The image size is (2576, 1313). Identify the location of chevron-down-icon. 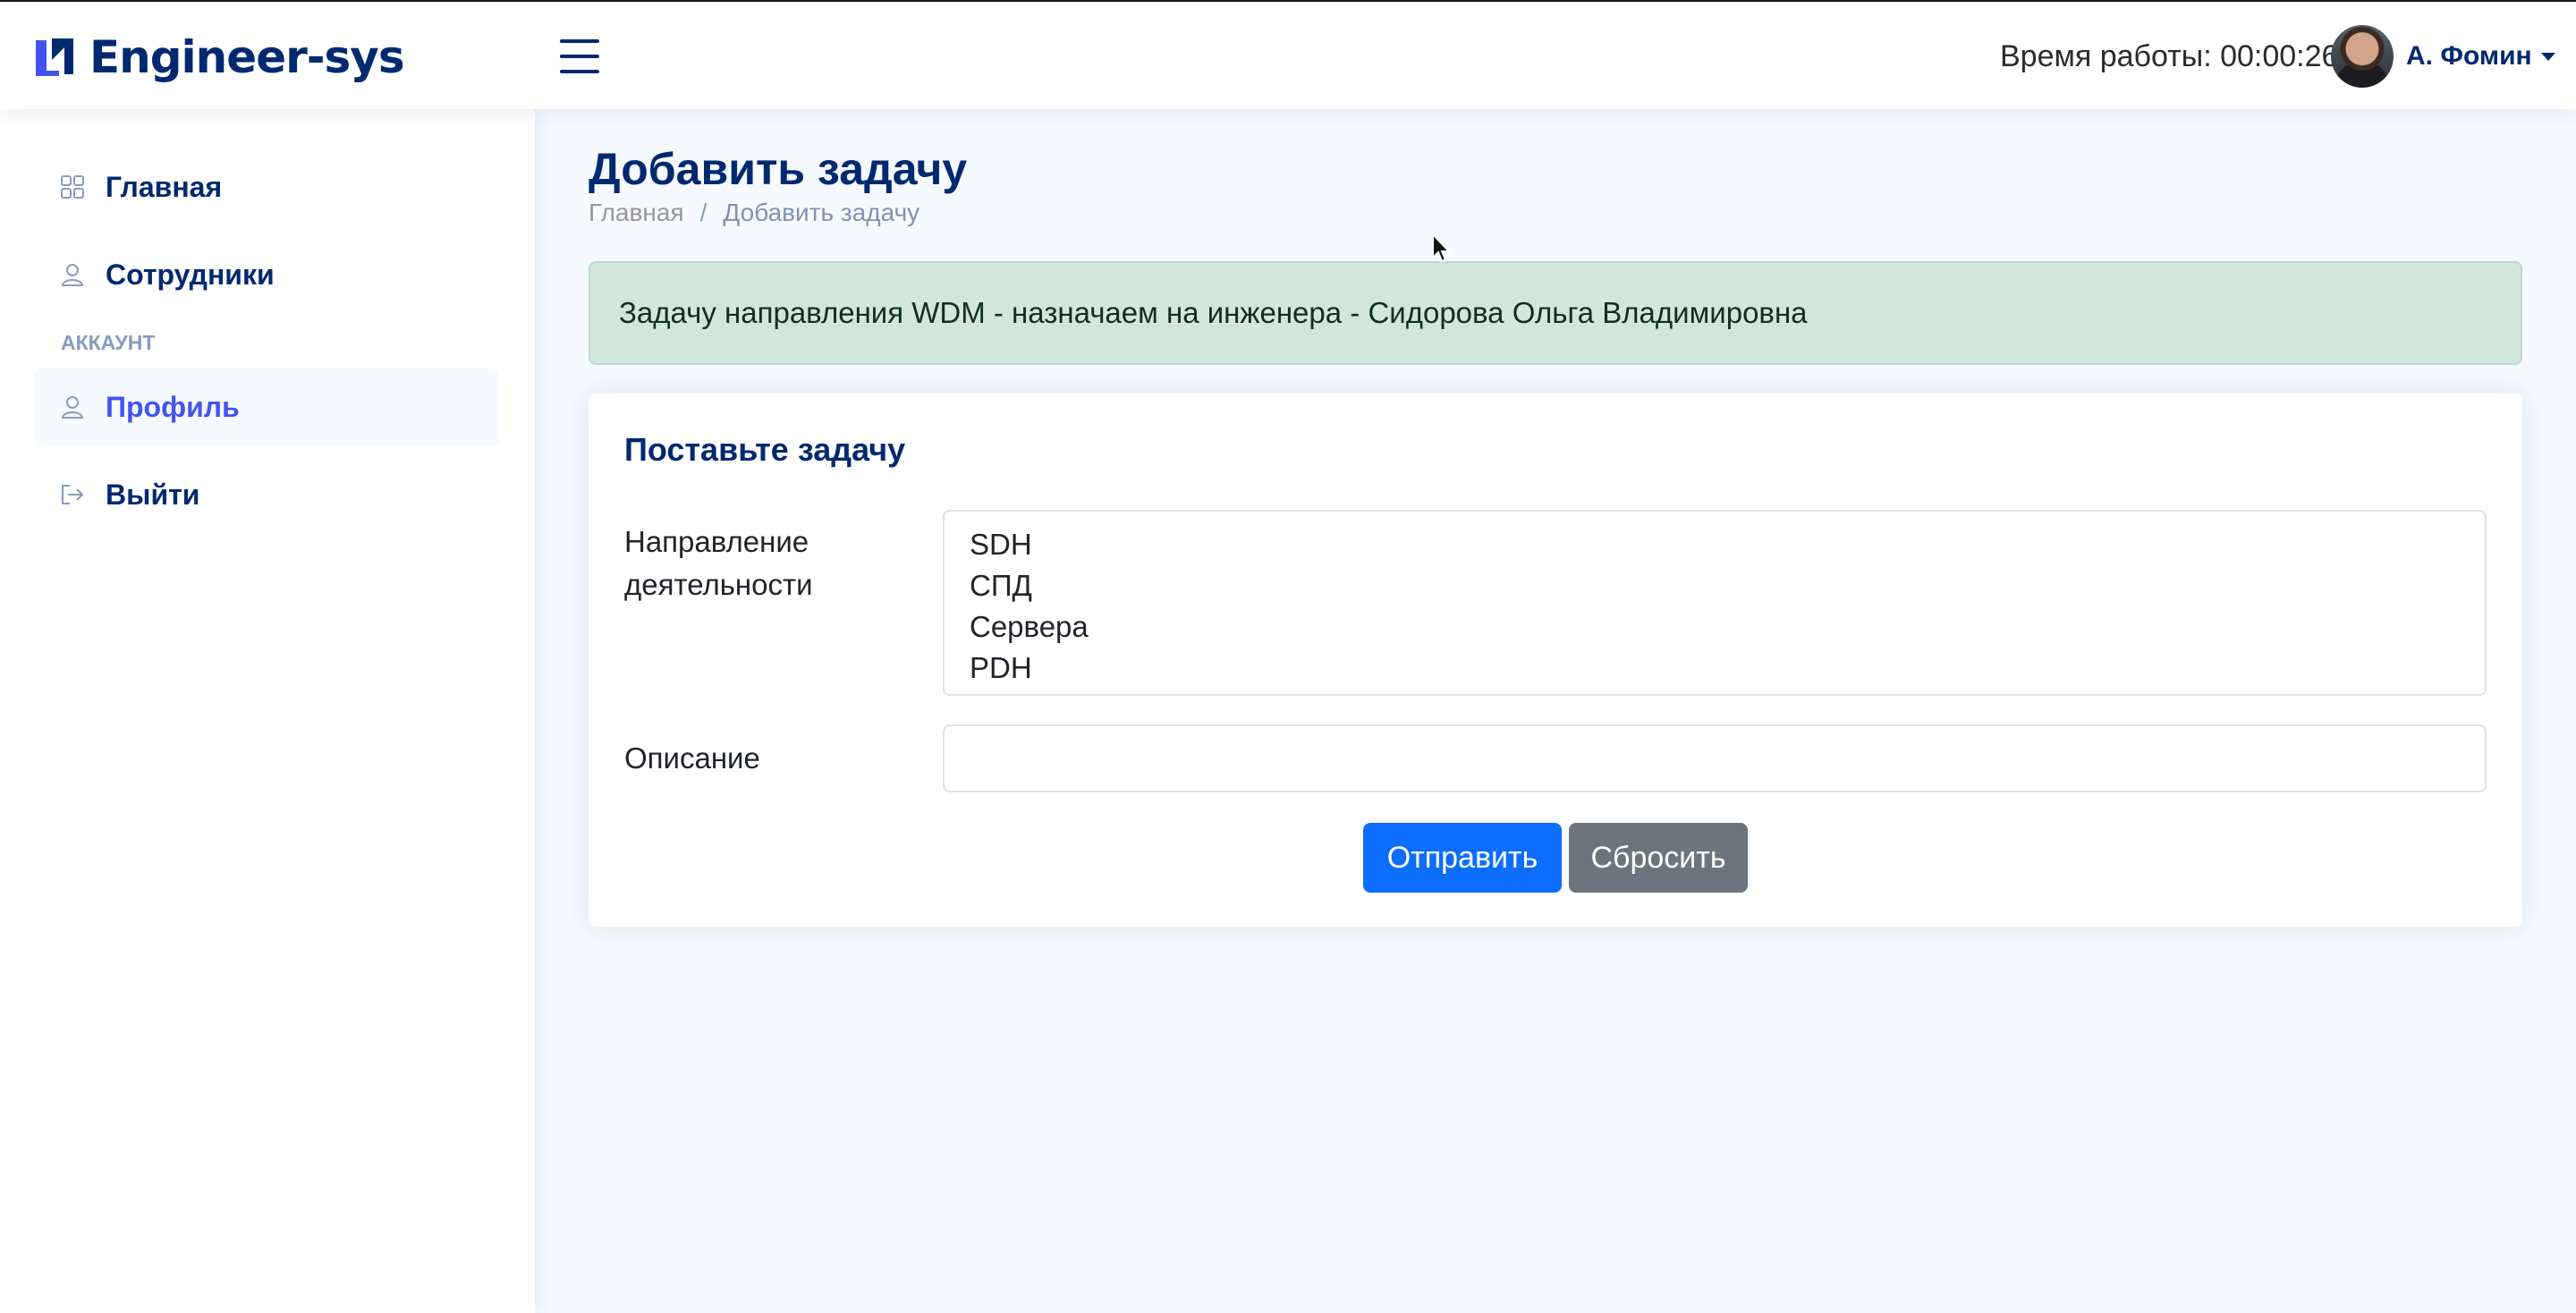
(2547, 56).